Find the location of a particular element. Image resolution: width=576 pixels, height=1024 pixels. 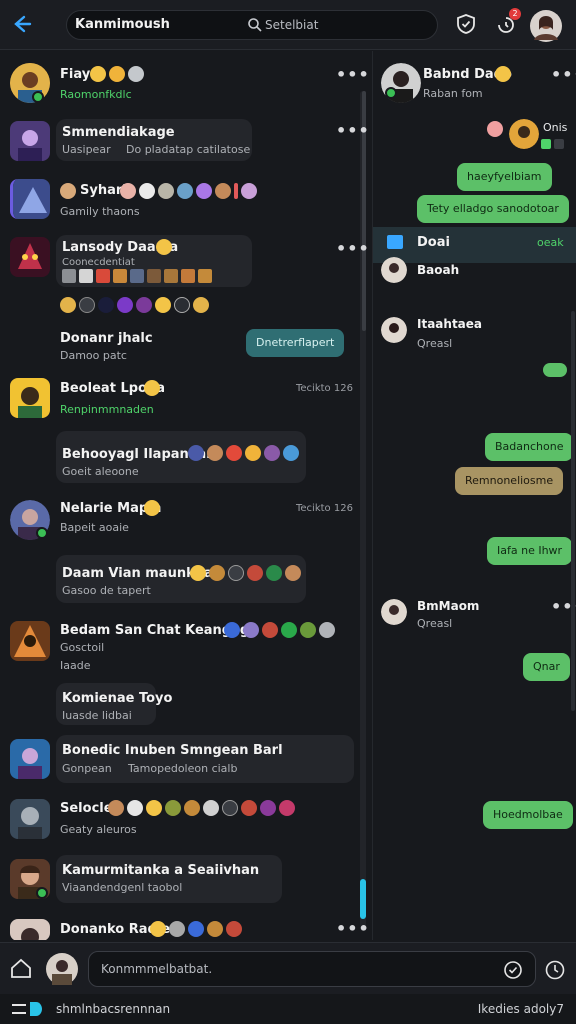

message-text: Qnar is located at coordinates (546, 666).